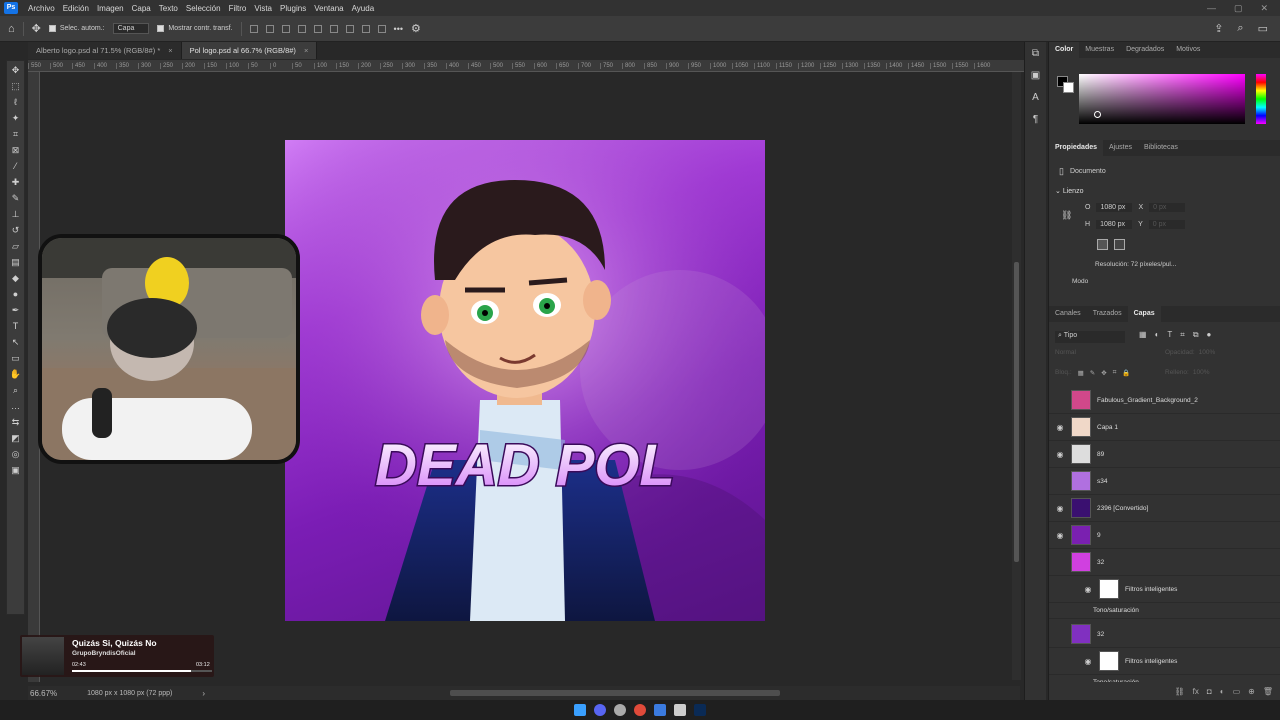  What do you see at coordinates (1164, 535) in the screenshot?
I see `layer-row: ◉ 9` at bounding box center [1164, 535].